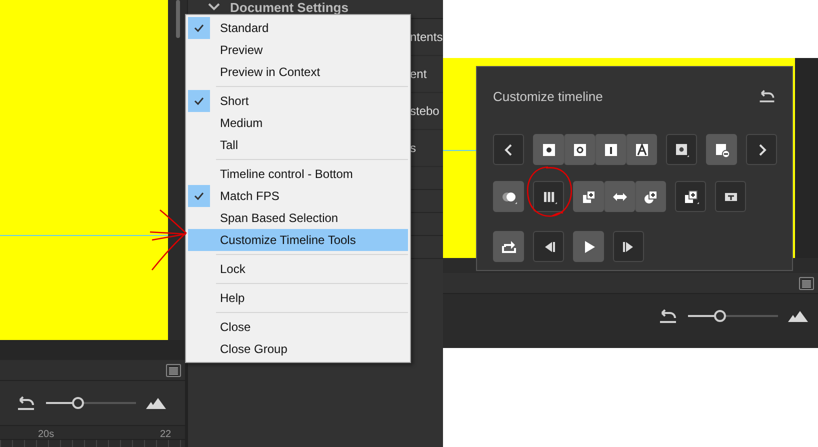 The height and width of the screenshot is (447, 818). What do you see at coordinates (298, 327) in the screenshot?
I see `menu-item: Close` at bounding box center [298, 327].